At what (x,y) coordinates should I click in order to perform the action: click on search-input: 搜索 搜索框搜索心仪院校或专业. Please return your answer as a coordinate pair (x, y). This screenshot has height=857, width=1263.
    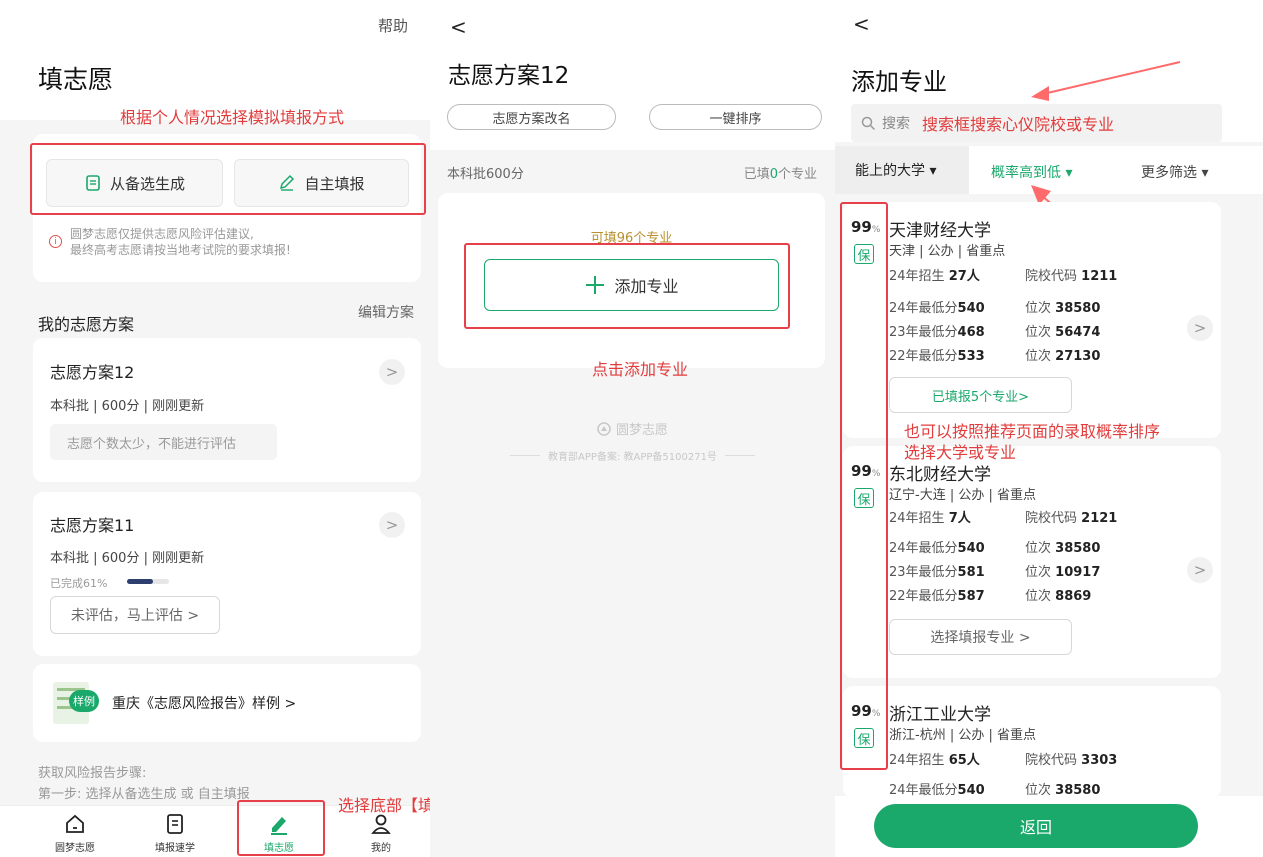
    Looking at the image, I should click on (1036, 123).